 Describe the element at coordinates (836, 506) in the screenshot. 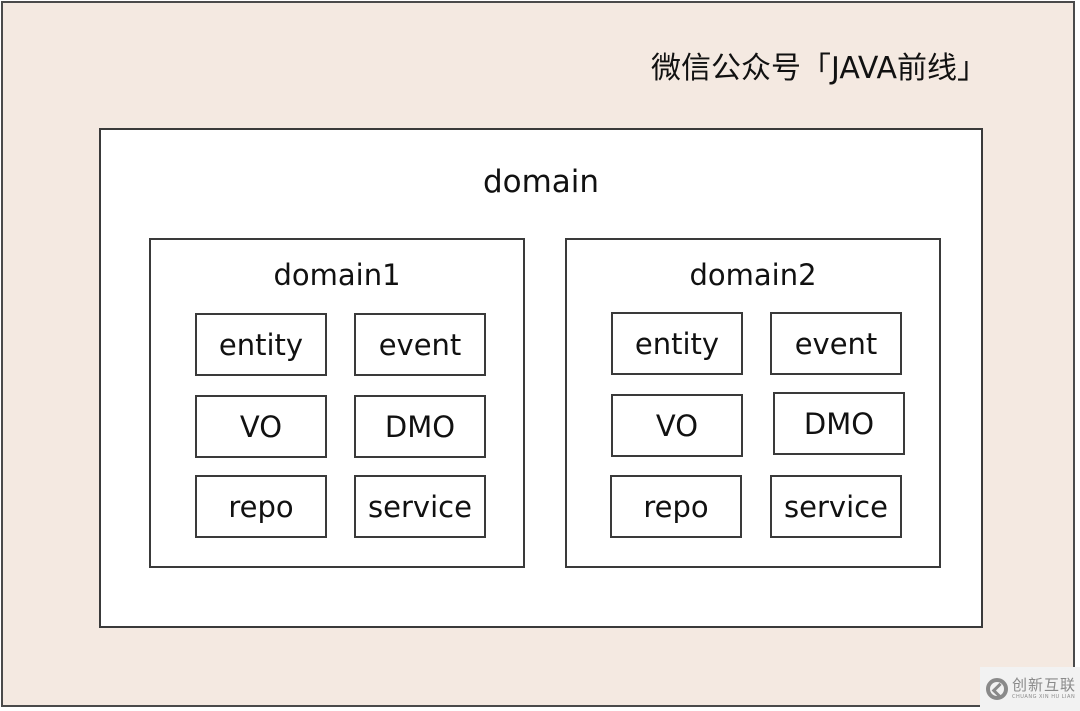

I see `domain2-service-box: service` at that location.